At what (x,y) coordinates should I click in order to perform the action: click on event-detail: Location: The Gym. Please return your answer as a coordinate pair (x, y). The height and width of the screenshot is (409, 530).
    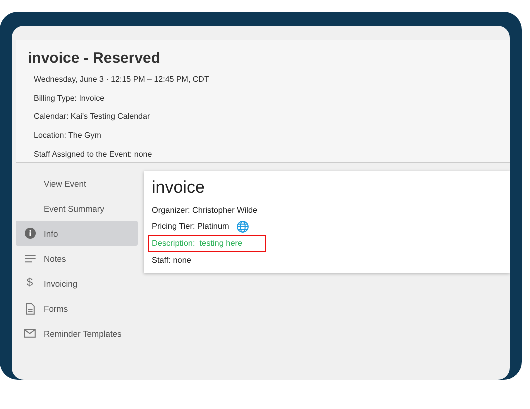
    Looking at the image, I should click on (67, 136).